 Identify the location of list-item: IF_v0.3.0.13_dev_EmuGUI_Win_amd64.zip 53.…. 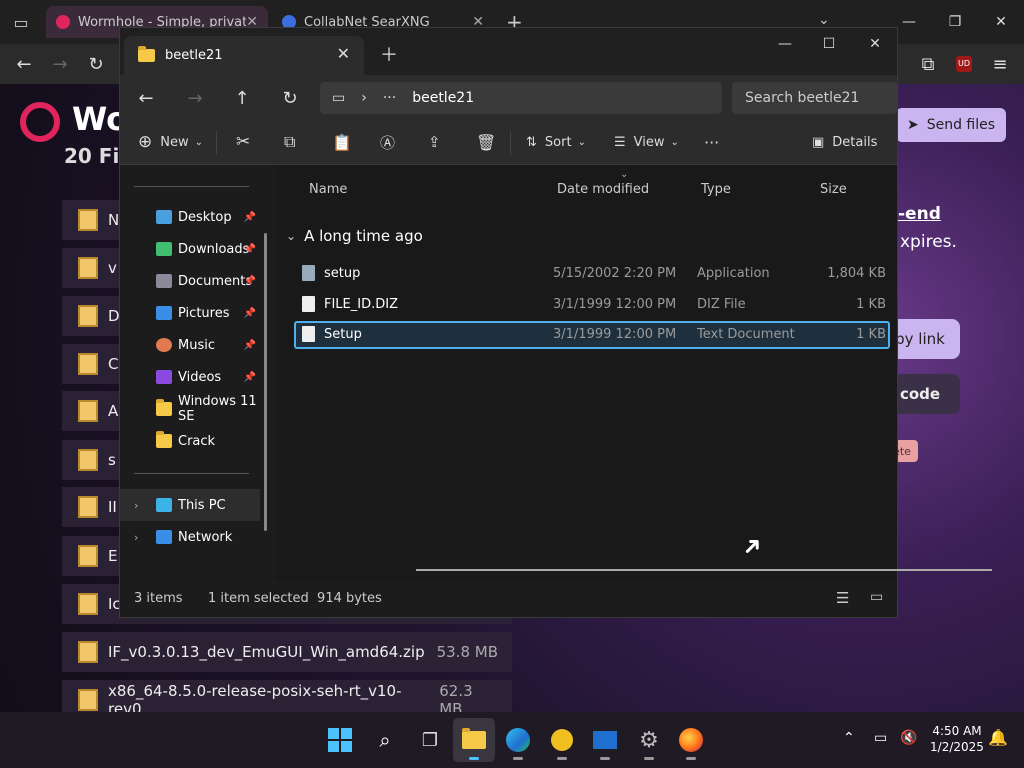
(287, 652).